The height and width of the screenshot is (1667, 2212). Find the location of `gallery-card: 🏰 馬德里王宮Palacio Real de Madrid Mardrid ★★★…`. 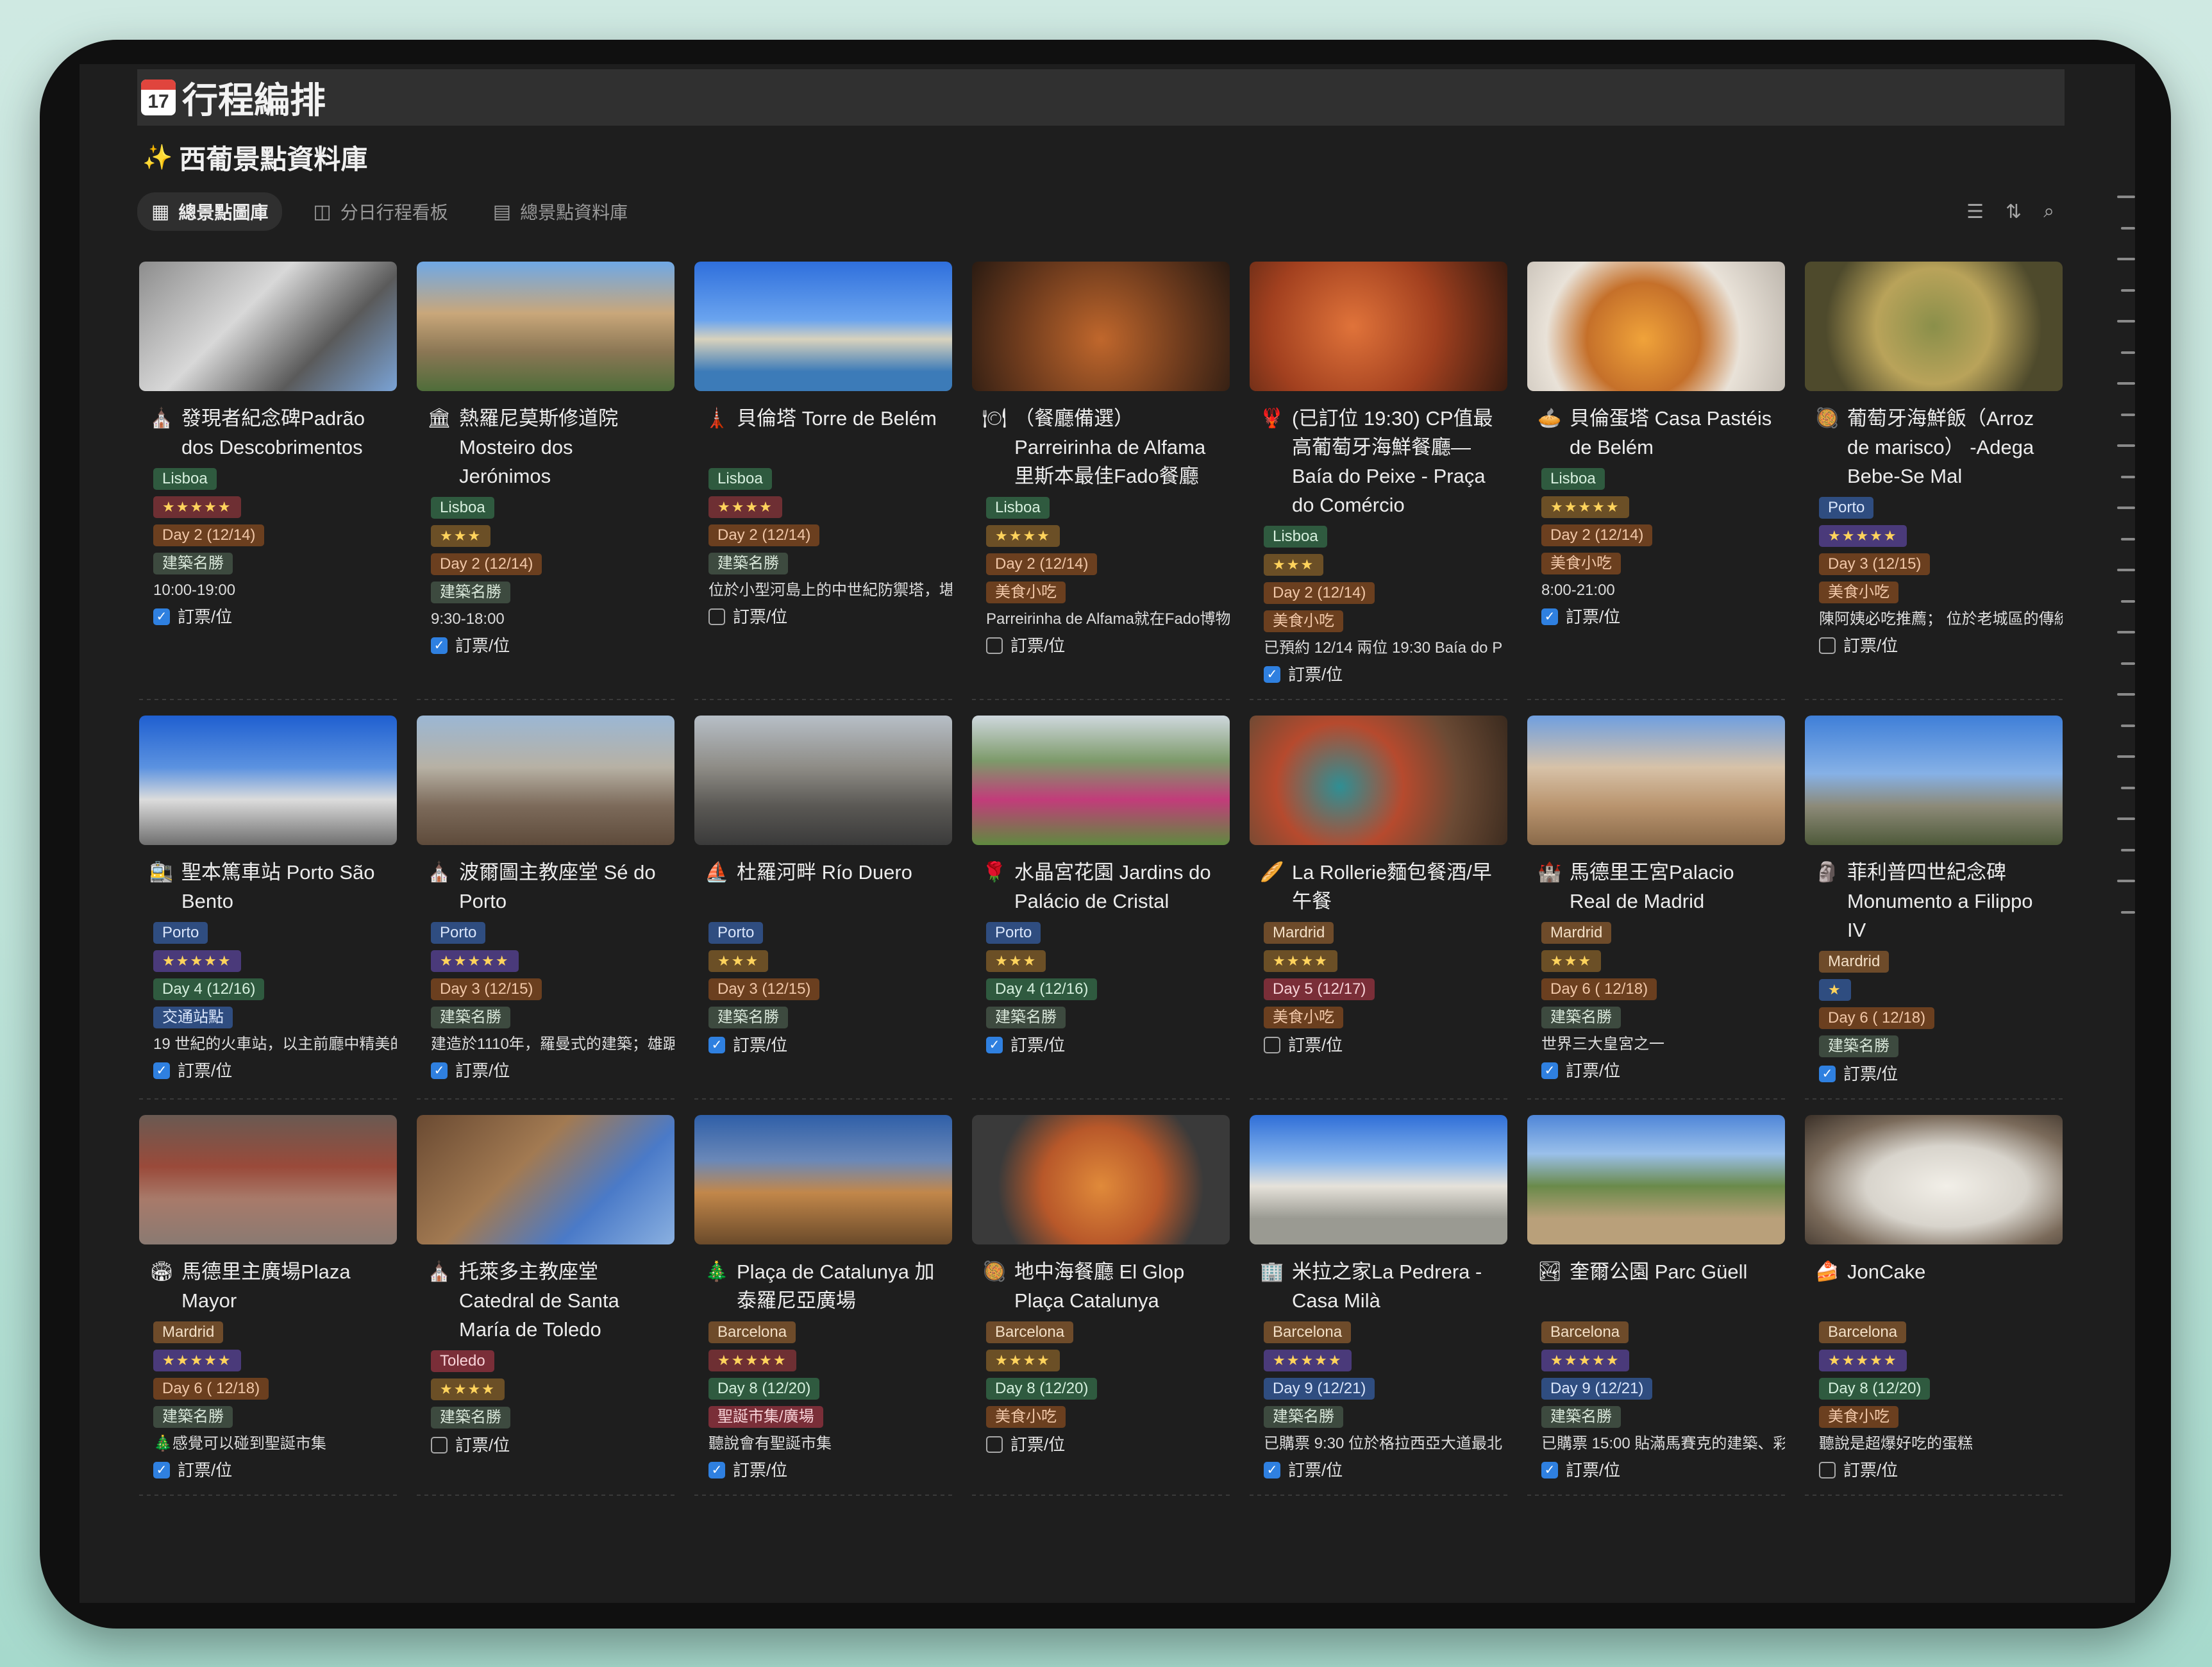

gallery-card: 🏰 馬德里王宮Palacio Real de Madrid Mardrid ★★★… is located at coordinates (1656, 908).